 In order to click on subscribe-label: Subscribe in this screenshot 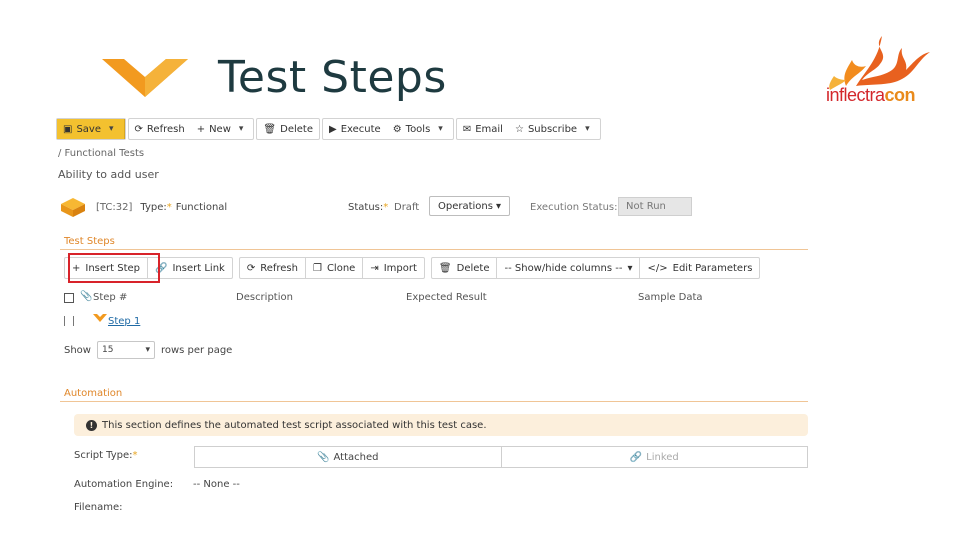, I will do `click(552, 129)`.